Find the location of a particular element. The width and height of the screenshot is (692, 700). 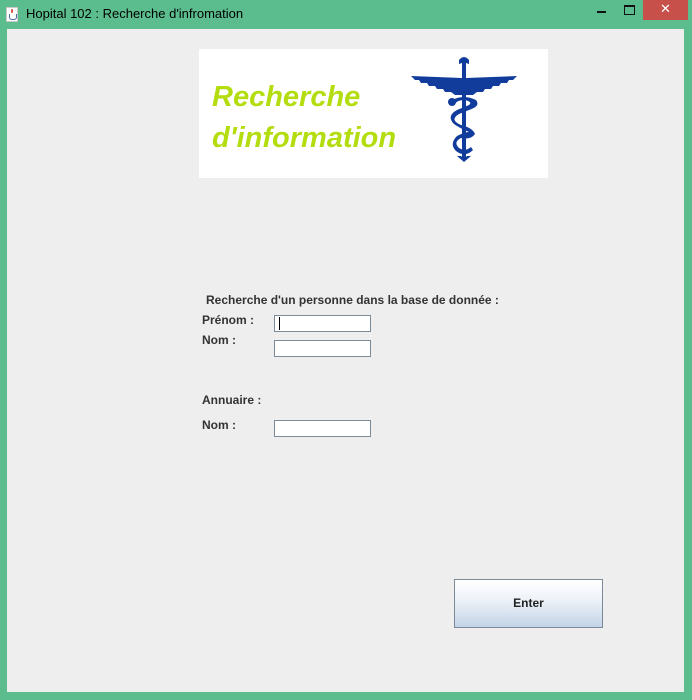

banner-title-line1: Recherche is located at coordinates (286, 97).